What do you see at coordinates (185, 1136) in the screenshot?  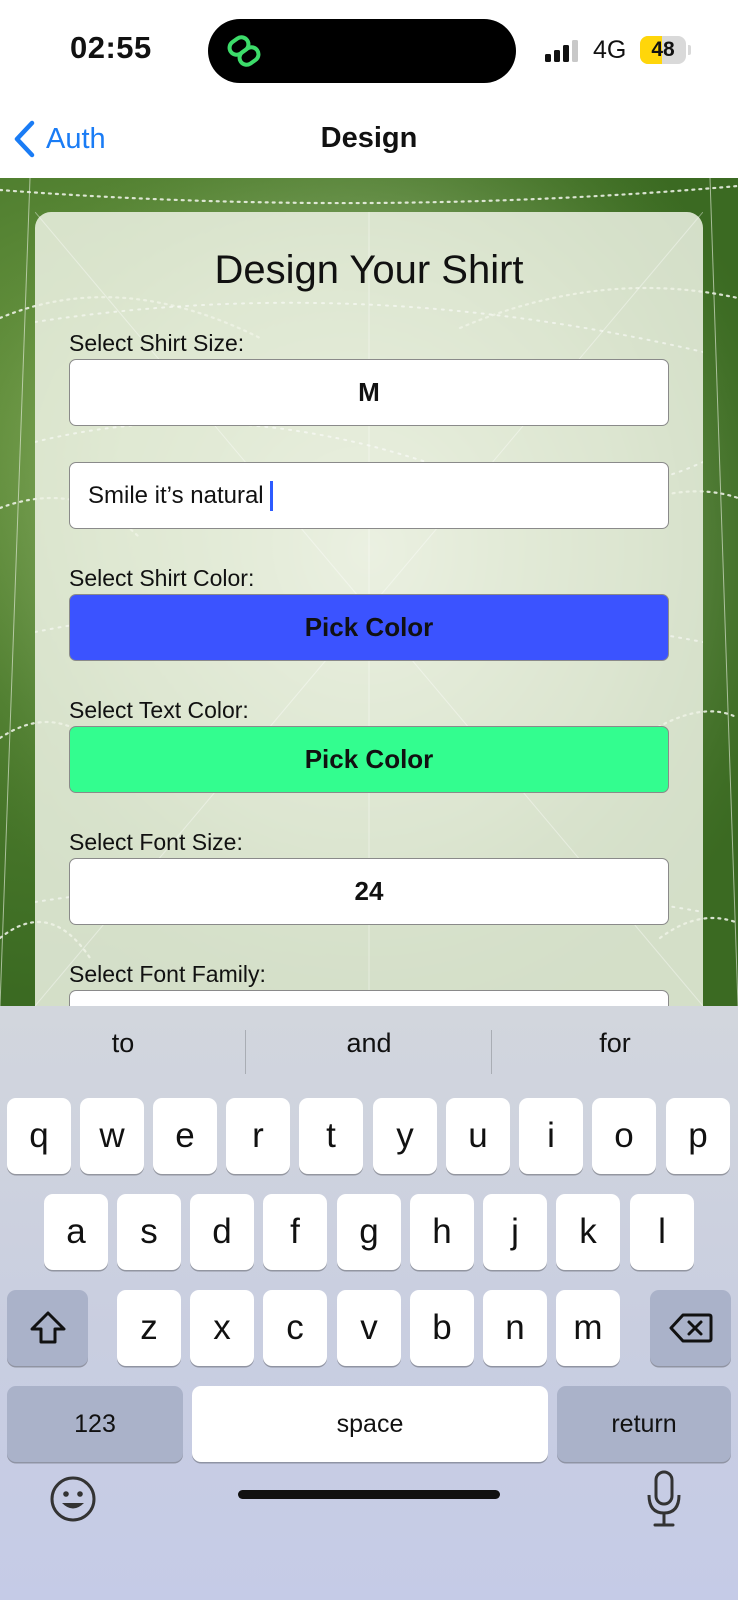 I see `key-e: e` at bounding box center [185, 1136].